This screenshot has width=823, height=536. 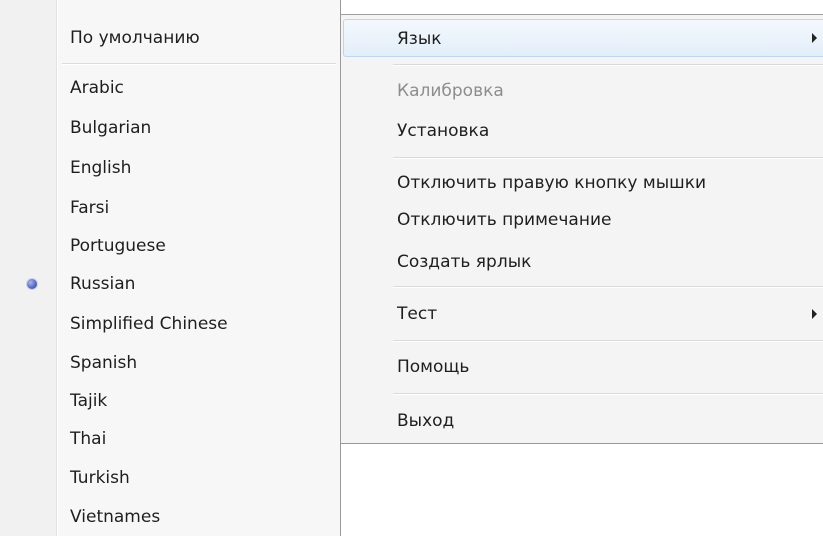 I want to click on language-item-arabic: Arabic, so click(x=97, y=88).